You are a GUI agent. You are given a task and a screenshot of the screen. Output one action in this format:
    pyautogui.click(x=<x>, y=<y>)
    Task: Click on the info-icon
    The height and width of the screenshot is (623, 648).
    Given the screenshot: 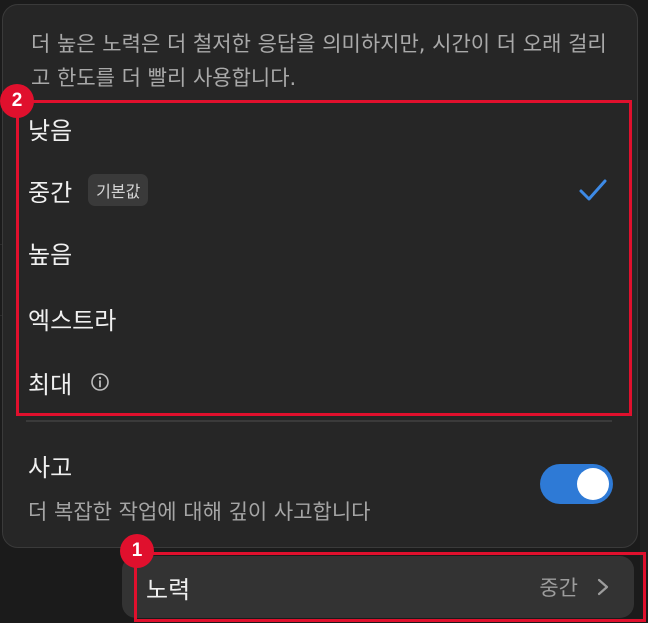 What is the action you would take?
    pyautogui.click(x=100, y=382)
    